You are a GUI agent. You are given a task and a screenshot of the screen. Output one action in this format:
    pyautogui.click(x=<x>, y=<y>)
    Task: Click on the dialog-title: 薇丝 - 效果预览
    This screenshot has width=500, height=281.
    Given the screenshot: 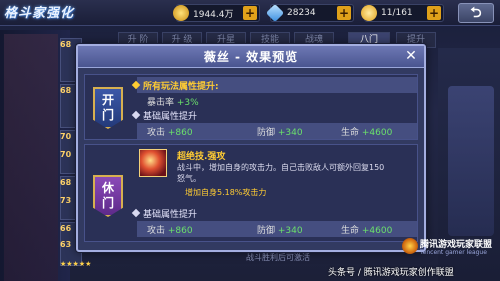 What is the action you would take?
    pyautogui.click(x=251, y=57)
    